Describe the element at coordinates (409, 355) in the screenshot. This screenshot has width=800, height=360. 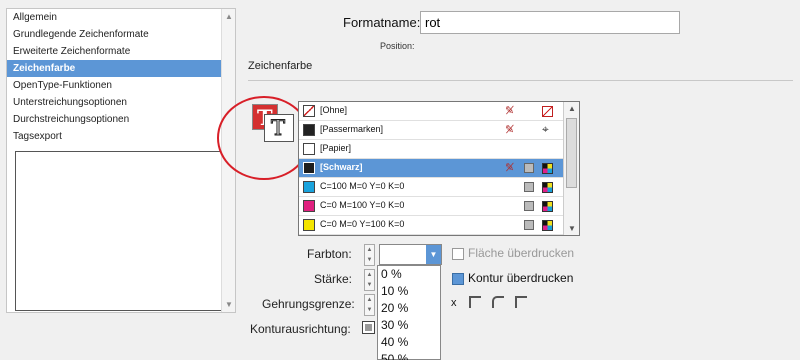
I see `dropdown-option: 50 %` at that location.